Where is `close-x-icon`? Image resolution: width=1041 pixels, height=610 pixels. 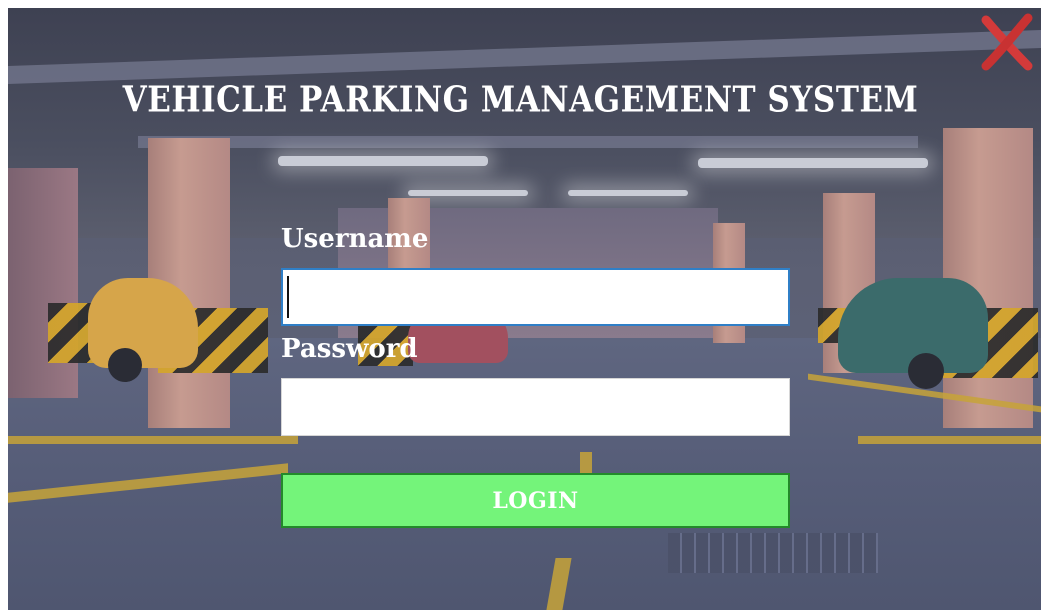 close-x-icon is located at coordinates (1007, 42).